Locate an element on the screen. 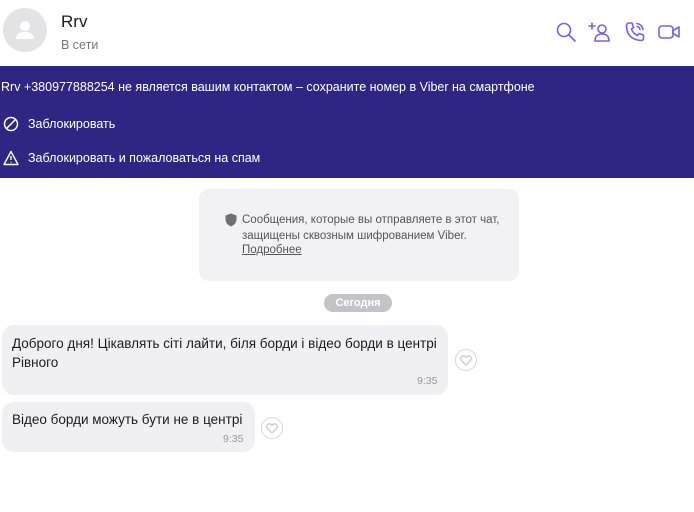 The width and height of the screenshot is (694, 512). search-icon is located at coordinates (566, 32).